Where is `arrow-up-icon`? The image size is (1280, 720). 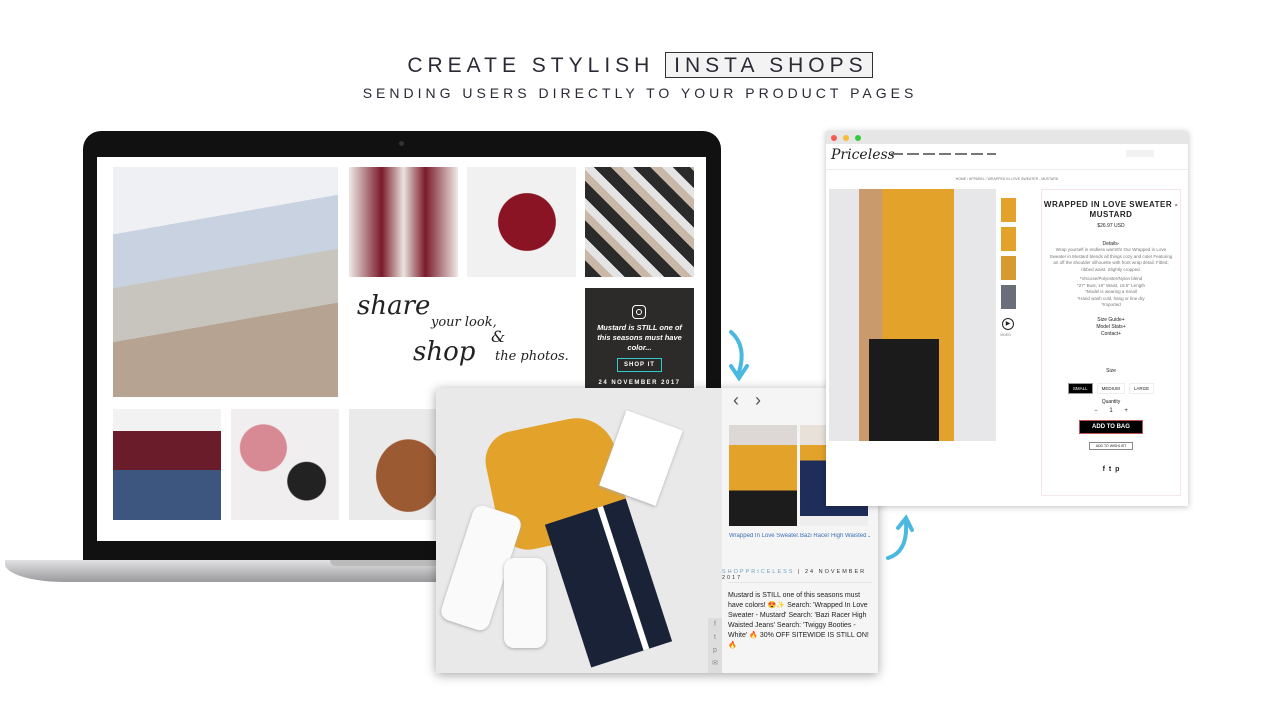 arrow-up-icon is located at coordinates (900, 537).